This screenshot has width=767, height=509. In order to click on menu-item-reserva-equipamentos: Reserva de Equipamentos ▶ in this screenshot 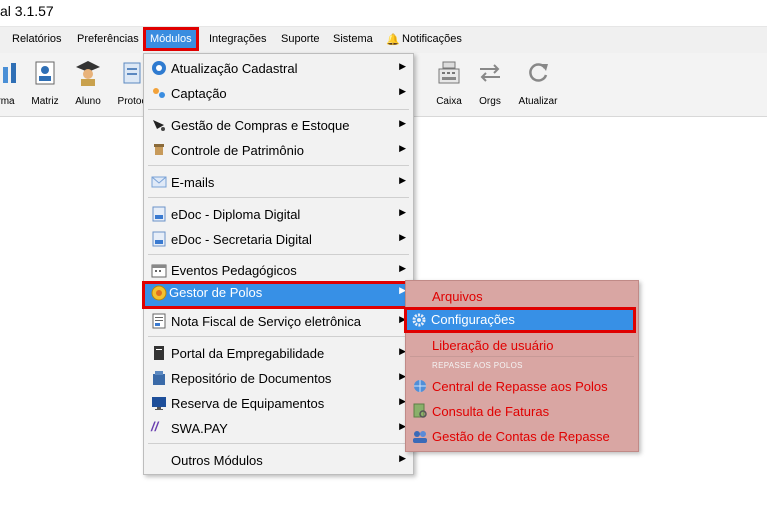, I will do `click(278, 403)`.